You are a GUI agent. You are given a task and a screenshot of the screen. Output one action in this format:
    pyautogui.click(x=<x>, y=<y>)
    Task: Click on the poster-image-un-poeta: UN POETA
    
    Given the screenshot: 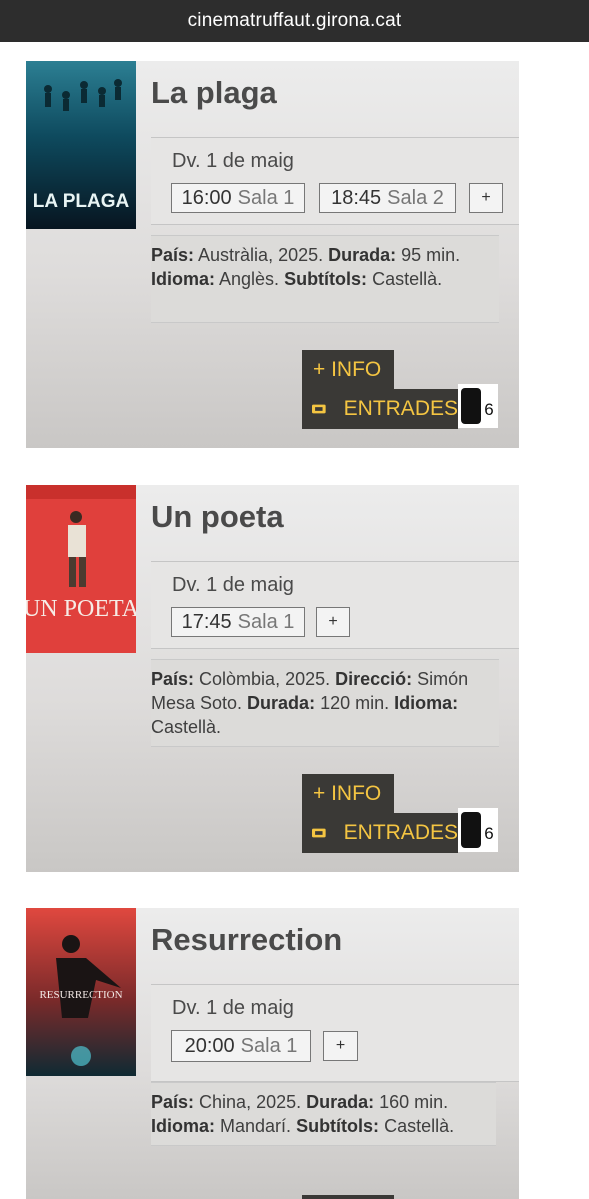 What is the action you would take?
    pyautogui.click(x=81, y=569)
    